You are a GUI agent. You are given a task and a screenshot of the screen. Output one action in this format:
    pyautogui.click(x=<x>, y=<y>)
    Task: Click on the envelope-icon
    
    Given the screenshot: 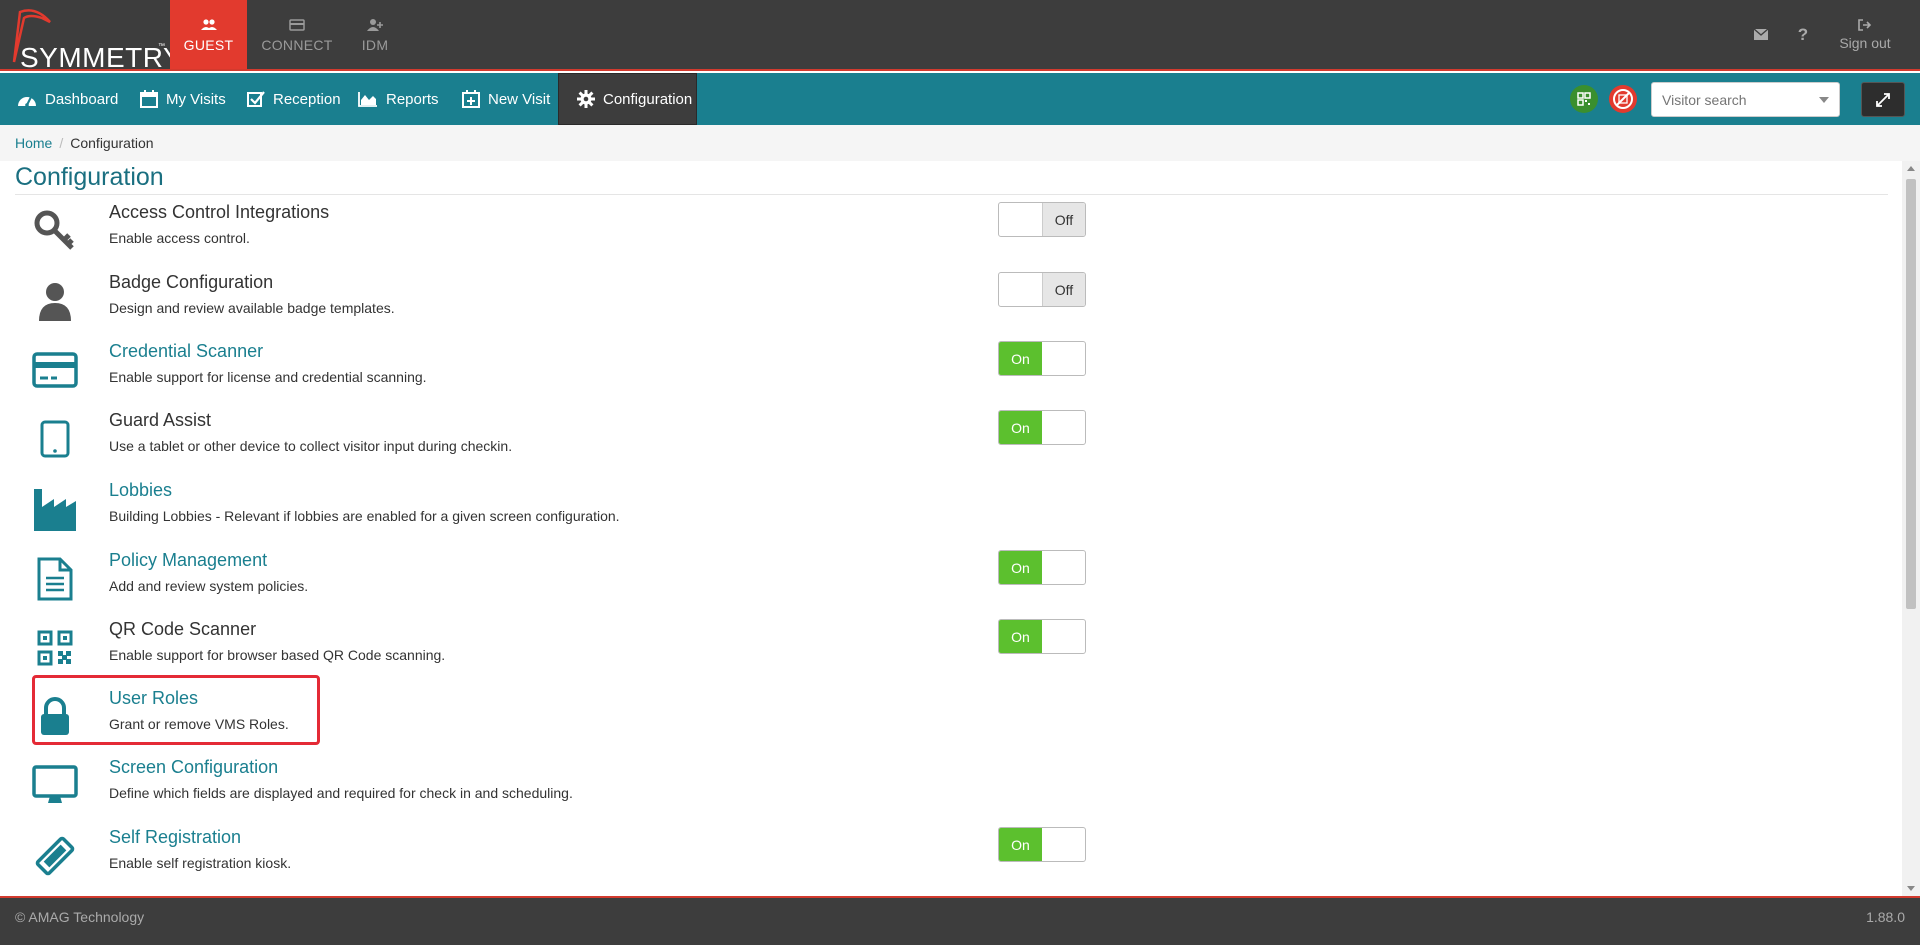 What is the action you would take?
    pyautogui.click(x=1761, y=34)
    